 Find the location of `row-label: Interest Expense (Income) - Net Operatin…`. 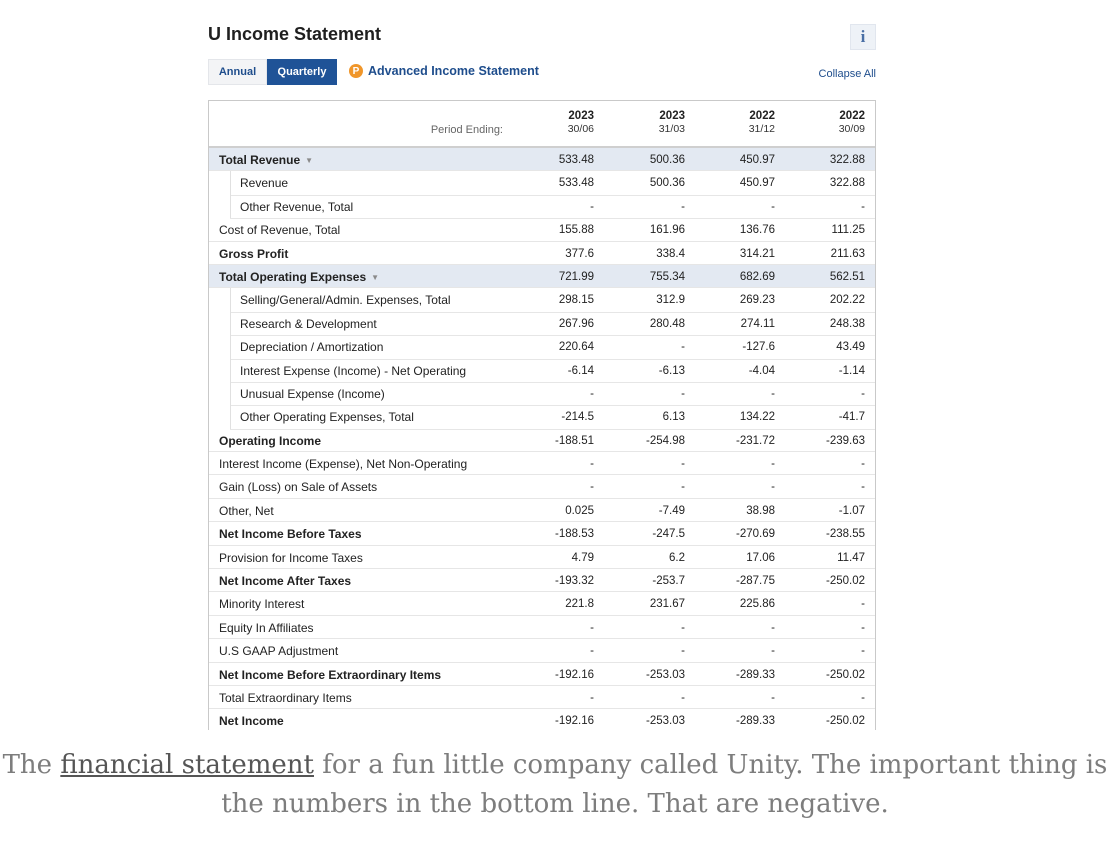

row-label: Interest Expense (Income) - Net Operatin… is located at coordinates (353, 371).